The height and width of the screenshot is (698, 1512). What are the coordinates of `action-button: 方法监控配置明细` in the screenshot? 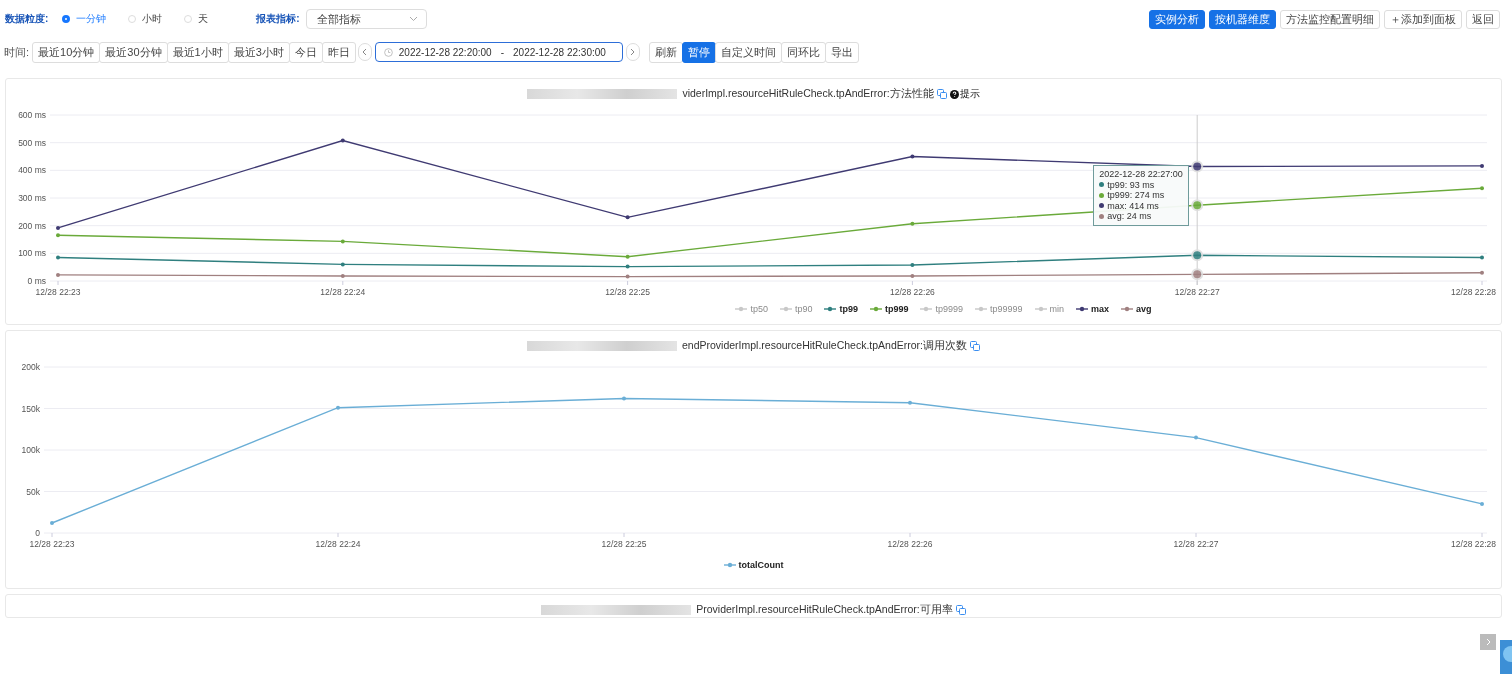 It's located at (1330, 19).